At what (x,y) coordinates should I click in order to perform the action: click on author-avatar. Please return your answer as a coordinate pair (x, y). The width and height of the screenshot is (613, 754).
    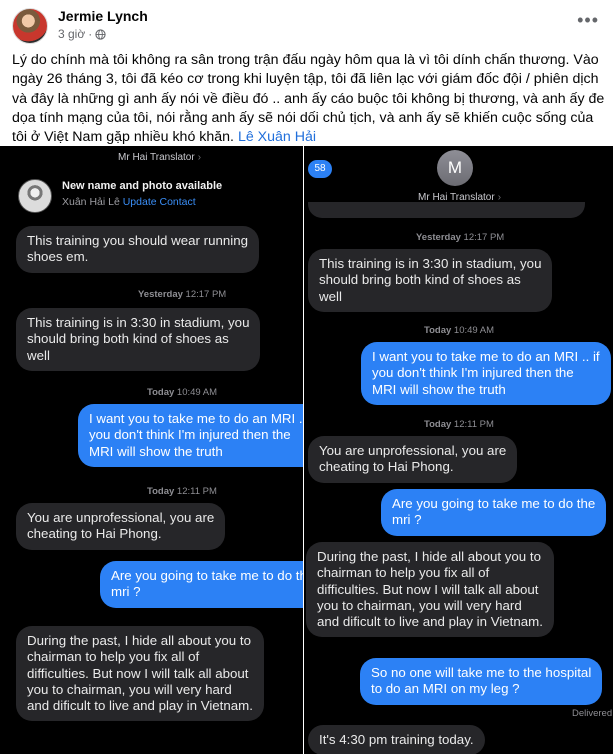
    Looking at the image, I should click on (30, 26).